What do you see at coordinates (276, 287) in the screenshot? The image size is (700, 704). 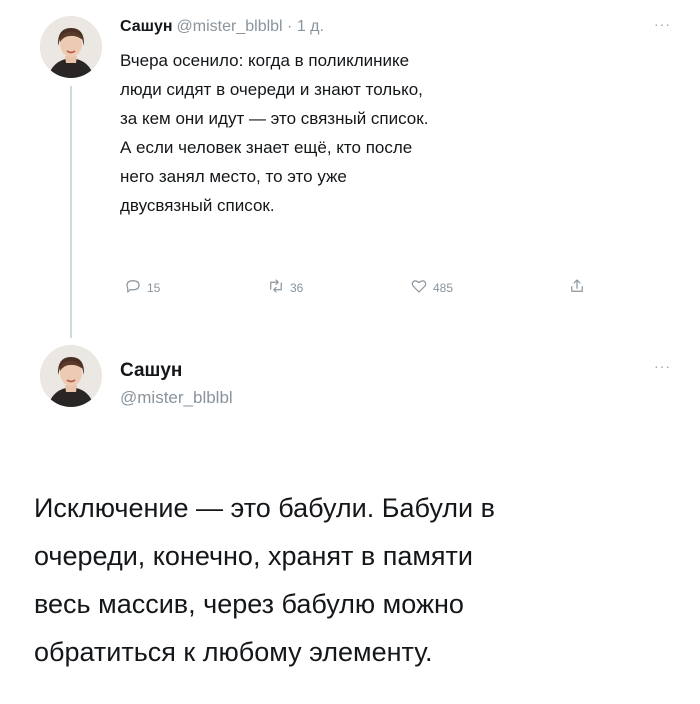 I see `retweet-icon` at bounding box center [276, 287].